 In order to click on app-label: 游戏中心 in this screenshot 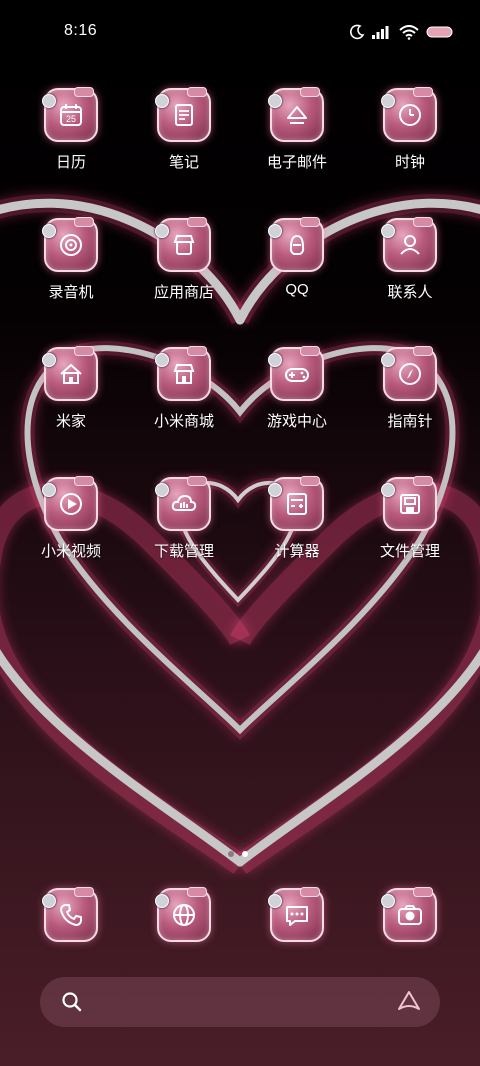, I will do `click(296, 421)`.